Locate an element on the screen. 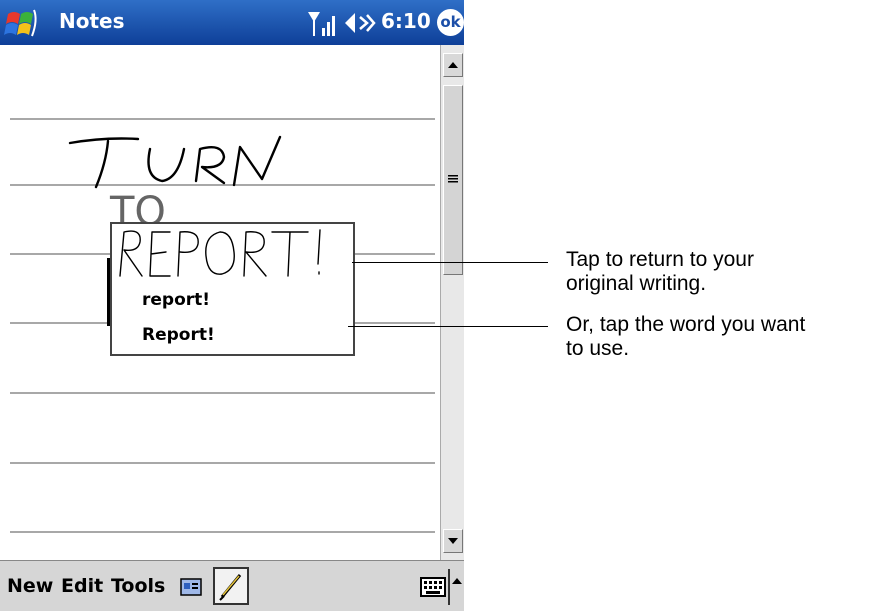  windows-start-icon is located at coordinates (26, 23).